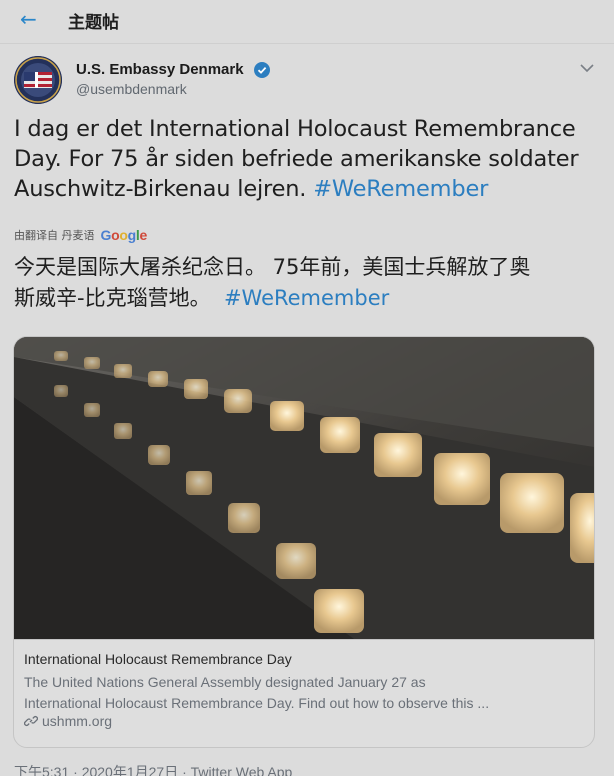  I want to click on tweet-line-text: Auschwitz-Birkenau lejren., so click(160, 189).